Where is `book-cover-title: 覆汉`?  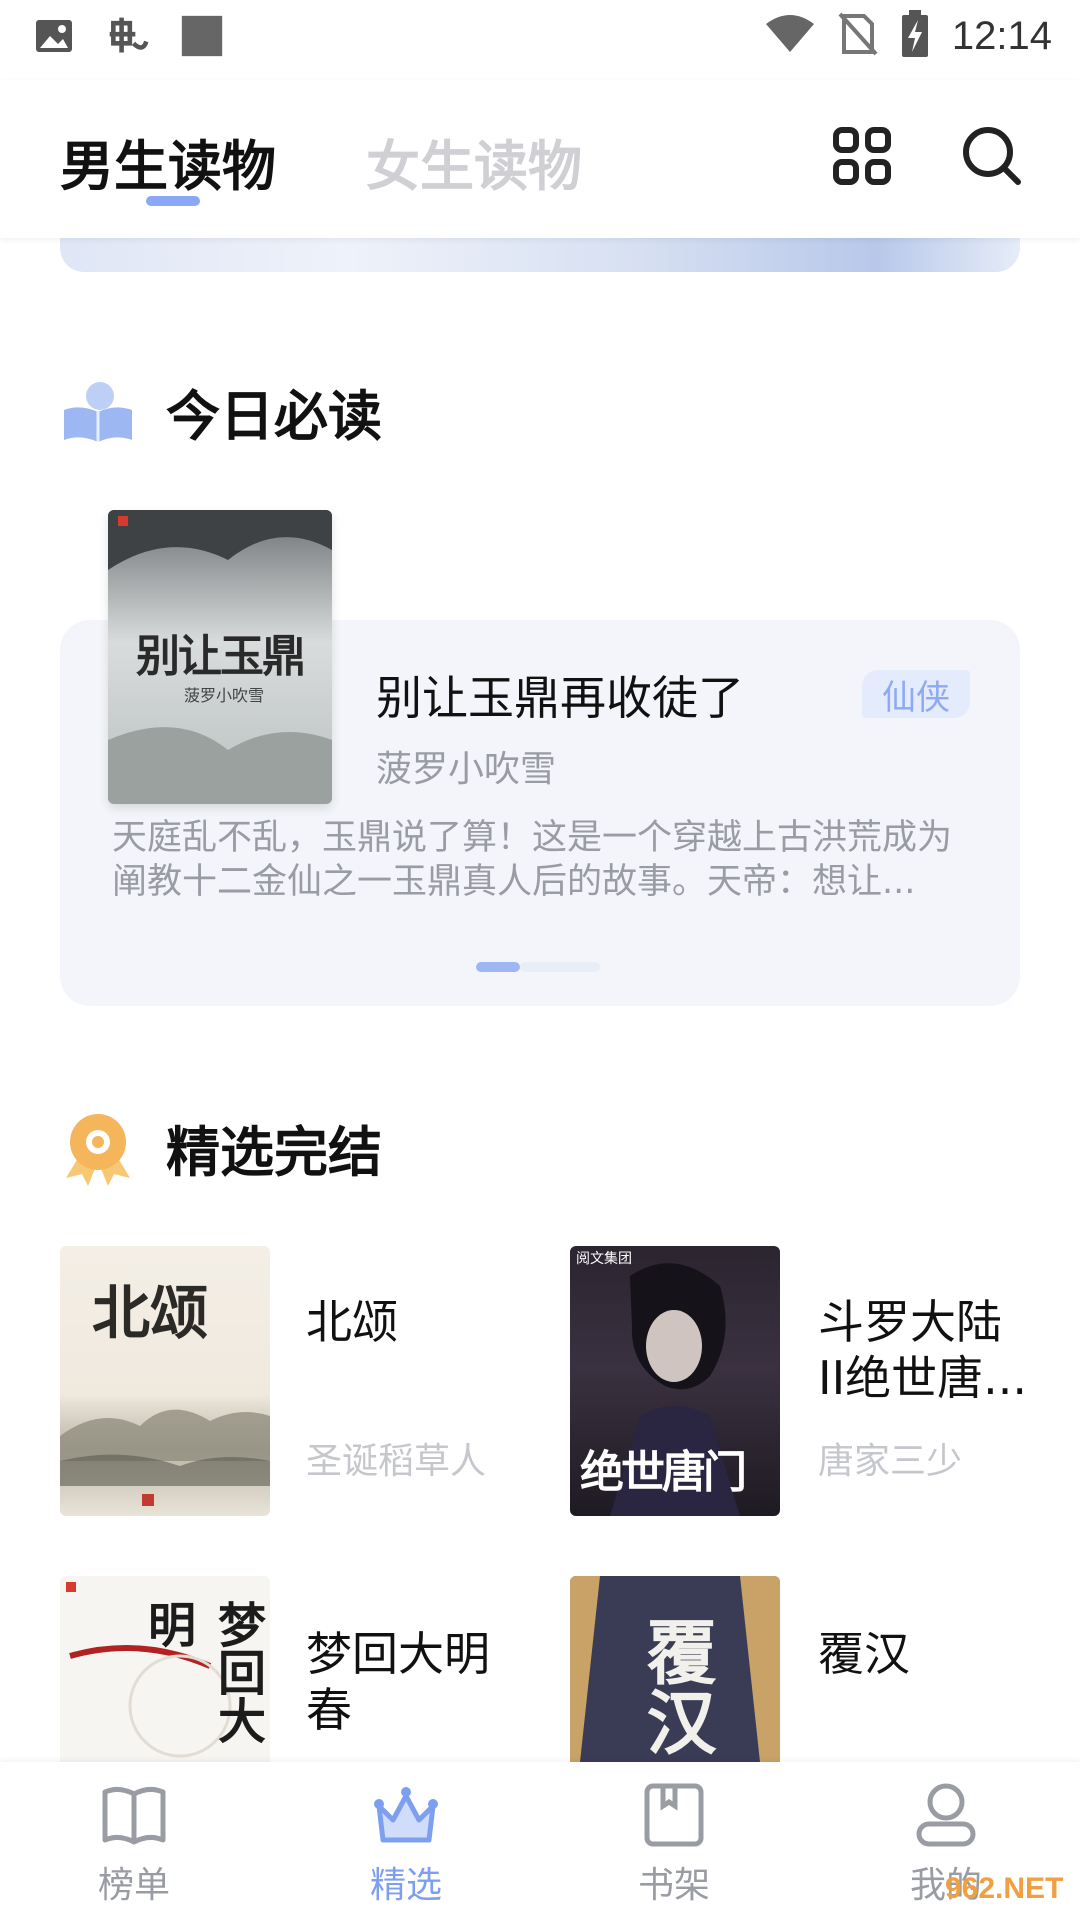 book-cover-title: 覆汉 is located at coordinates (676, 1686).